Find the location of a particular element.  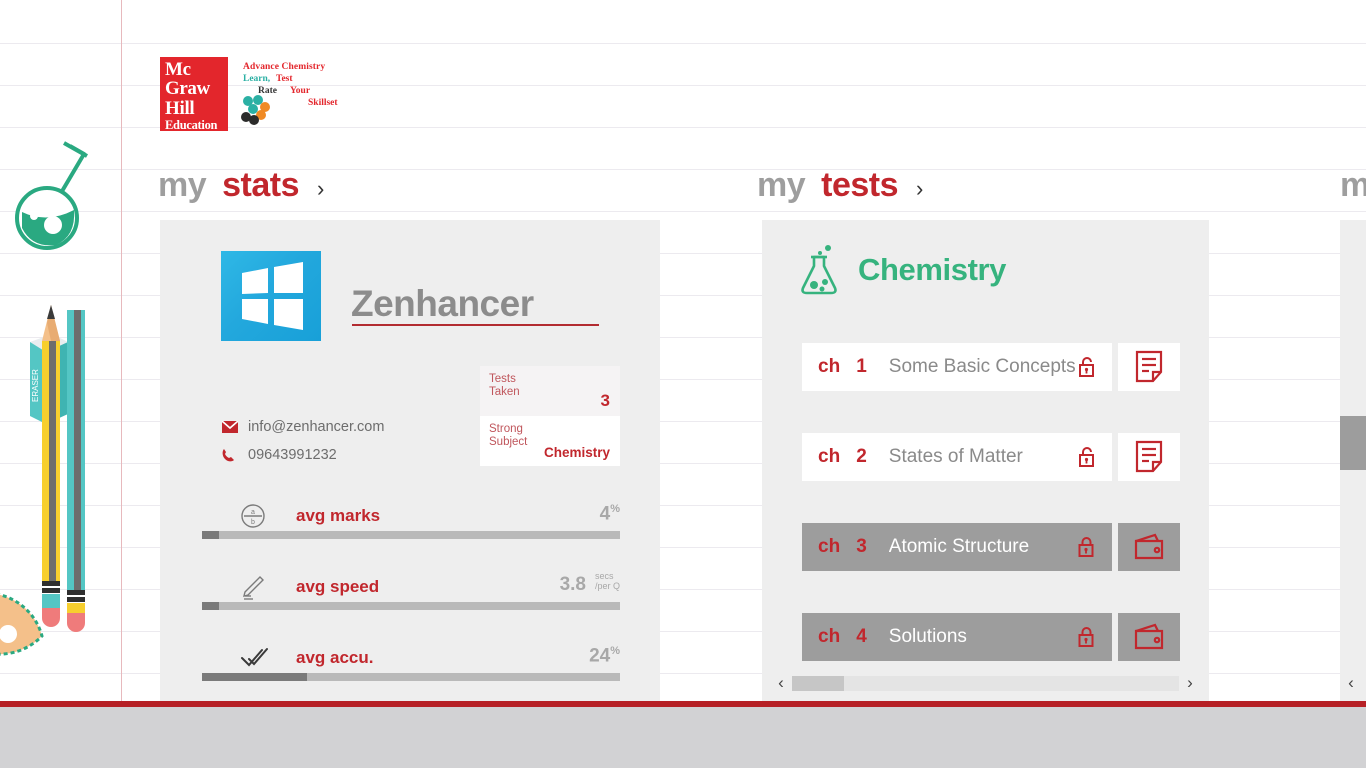

chapter-row-1: ch 1 Some Basic Concepts is located at coordinates (991, 367).